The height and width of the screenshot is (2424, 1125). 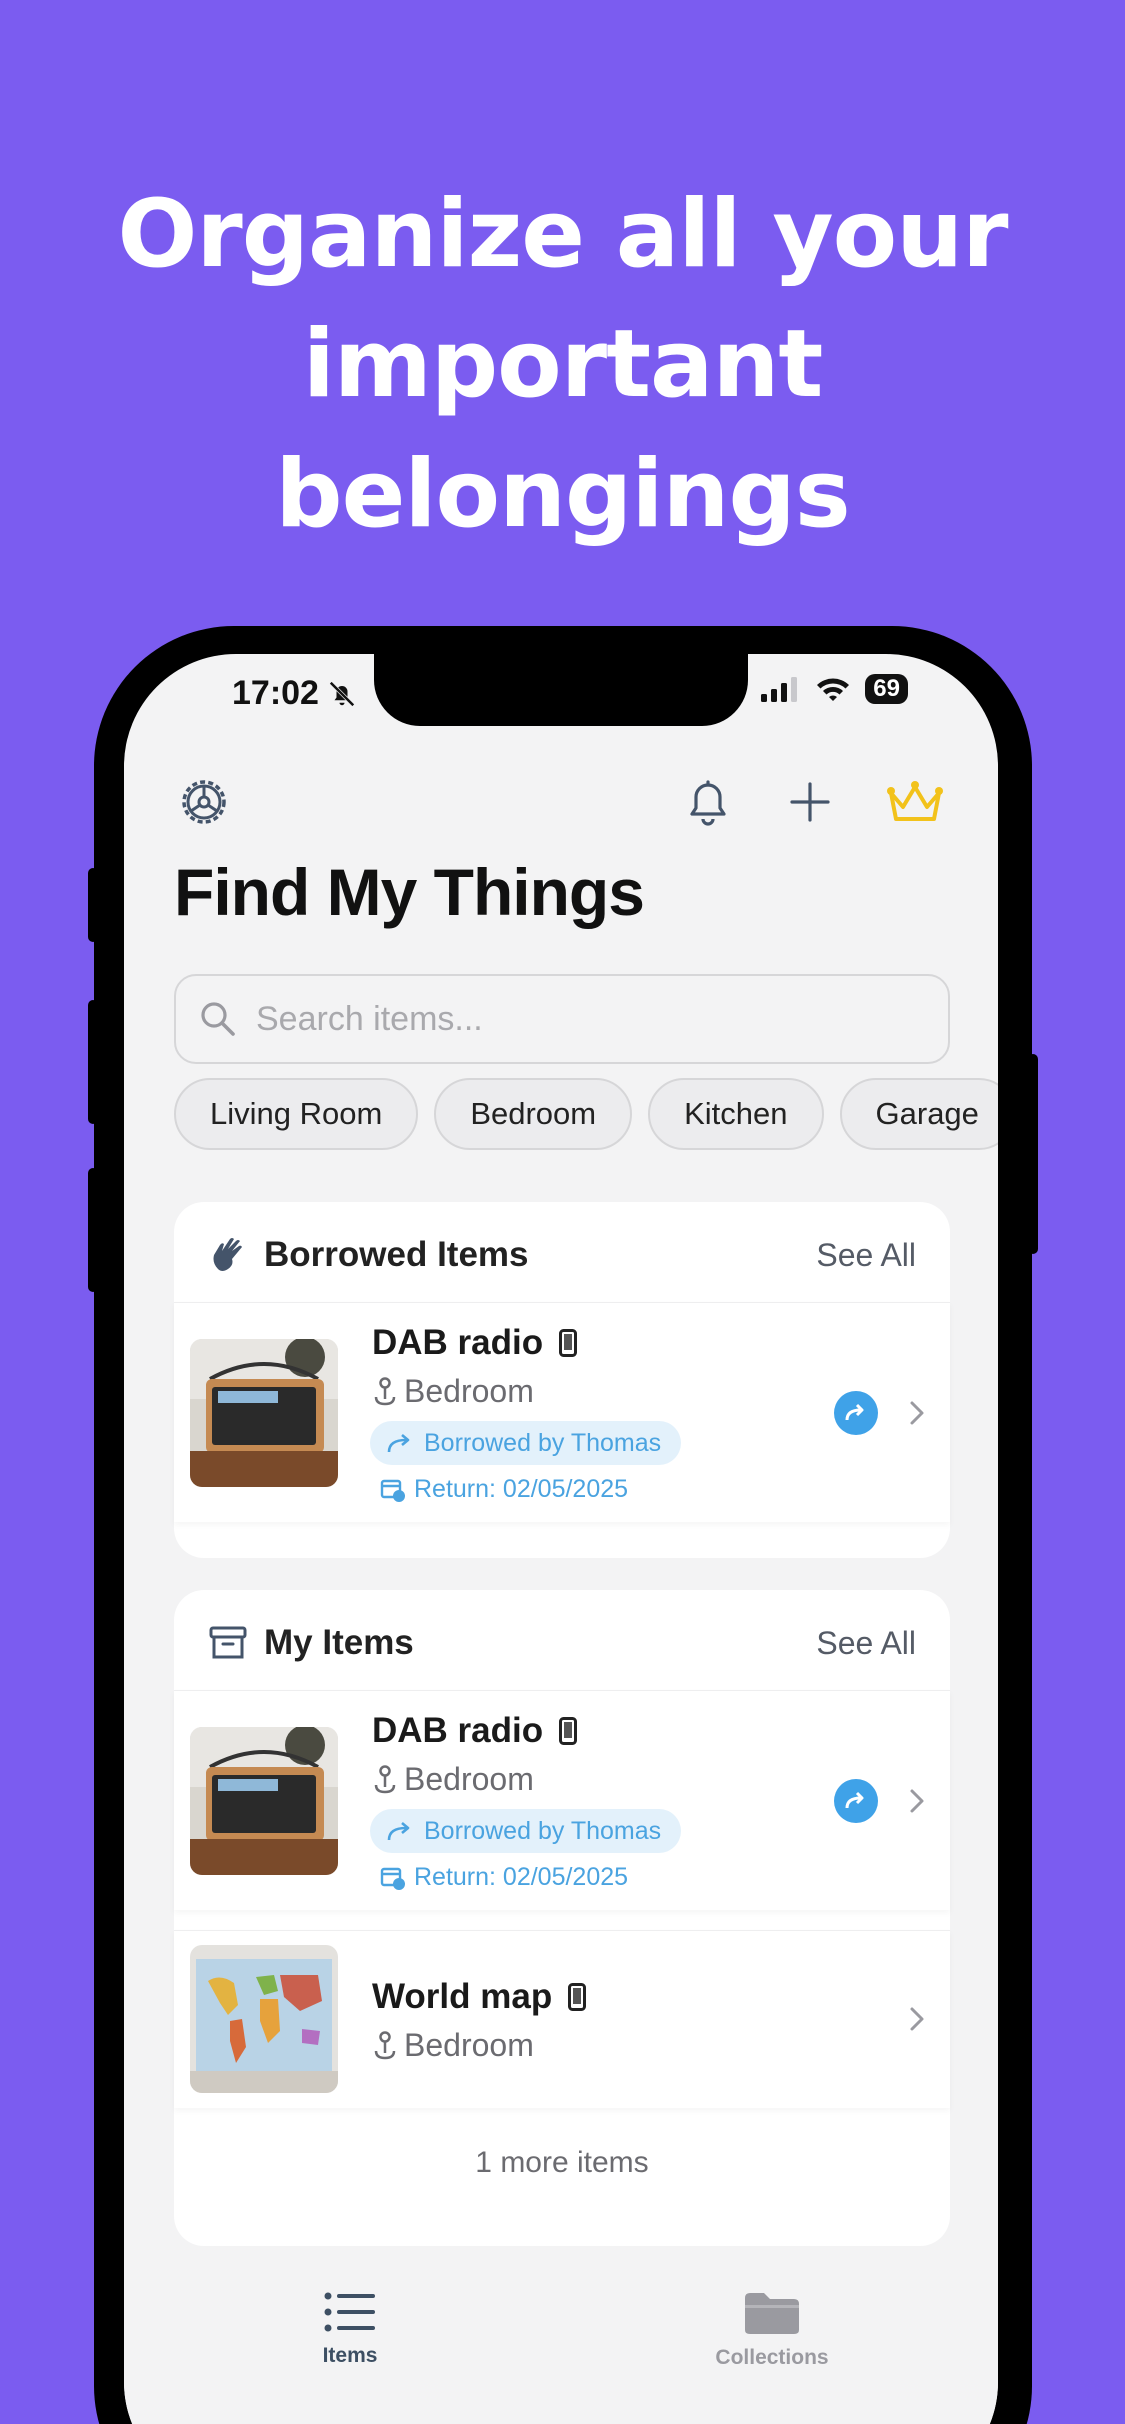 What do you see at coordinates (296, 1114) in the screenshot?
I see `chip-living-room: Living Room` at bounding box center [296, 1114].